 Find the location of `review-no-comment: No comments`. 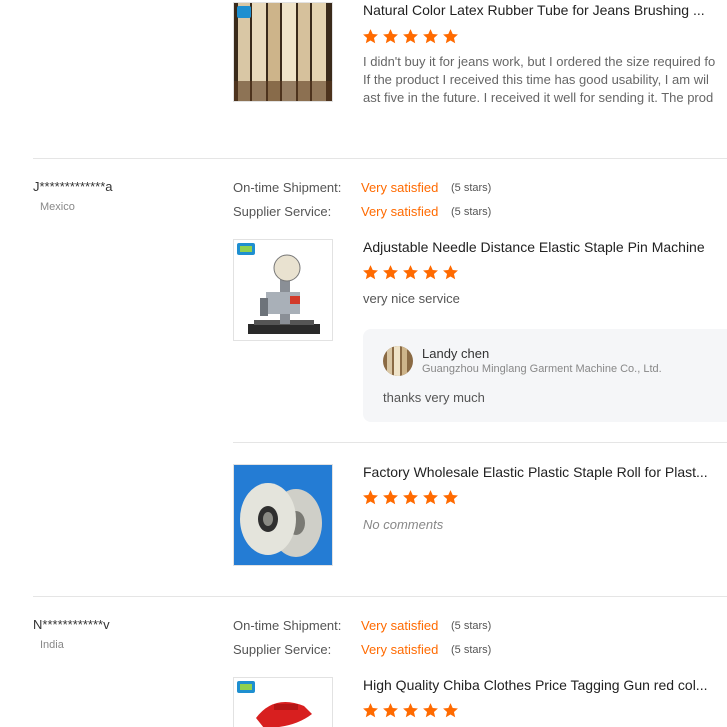

review-no-comment: No comments is located at coordinates (403, 524).